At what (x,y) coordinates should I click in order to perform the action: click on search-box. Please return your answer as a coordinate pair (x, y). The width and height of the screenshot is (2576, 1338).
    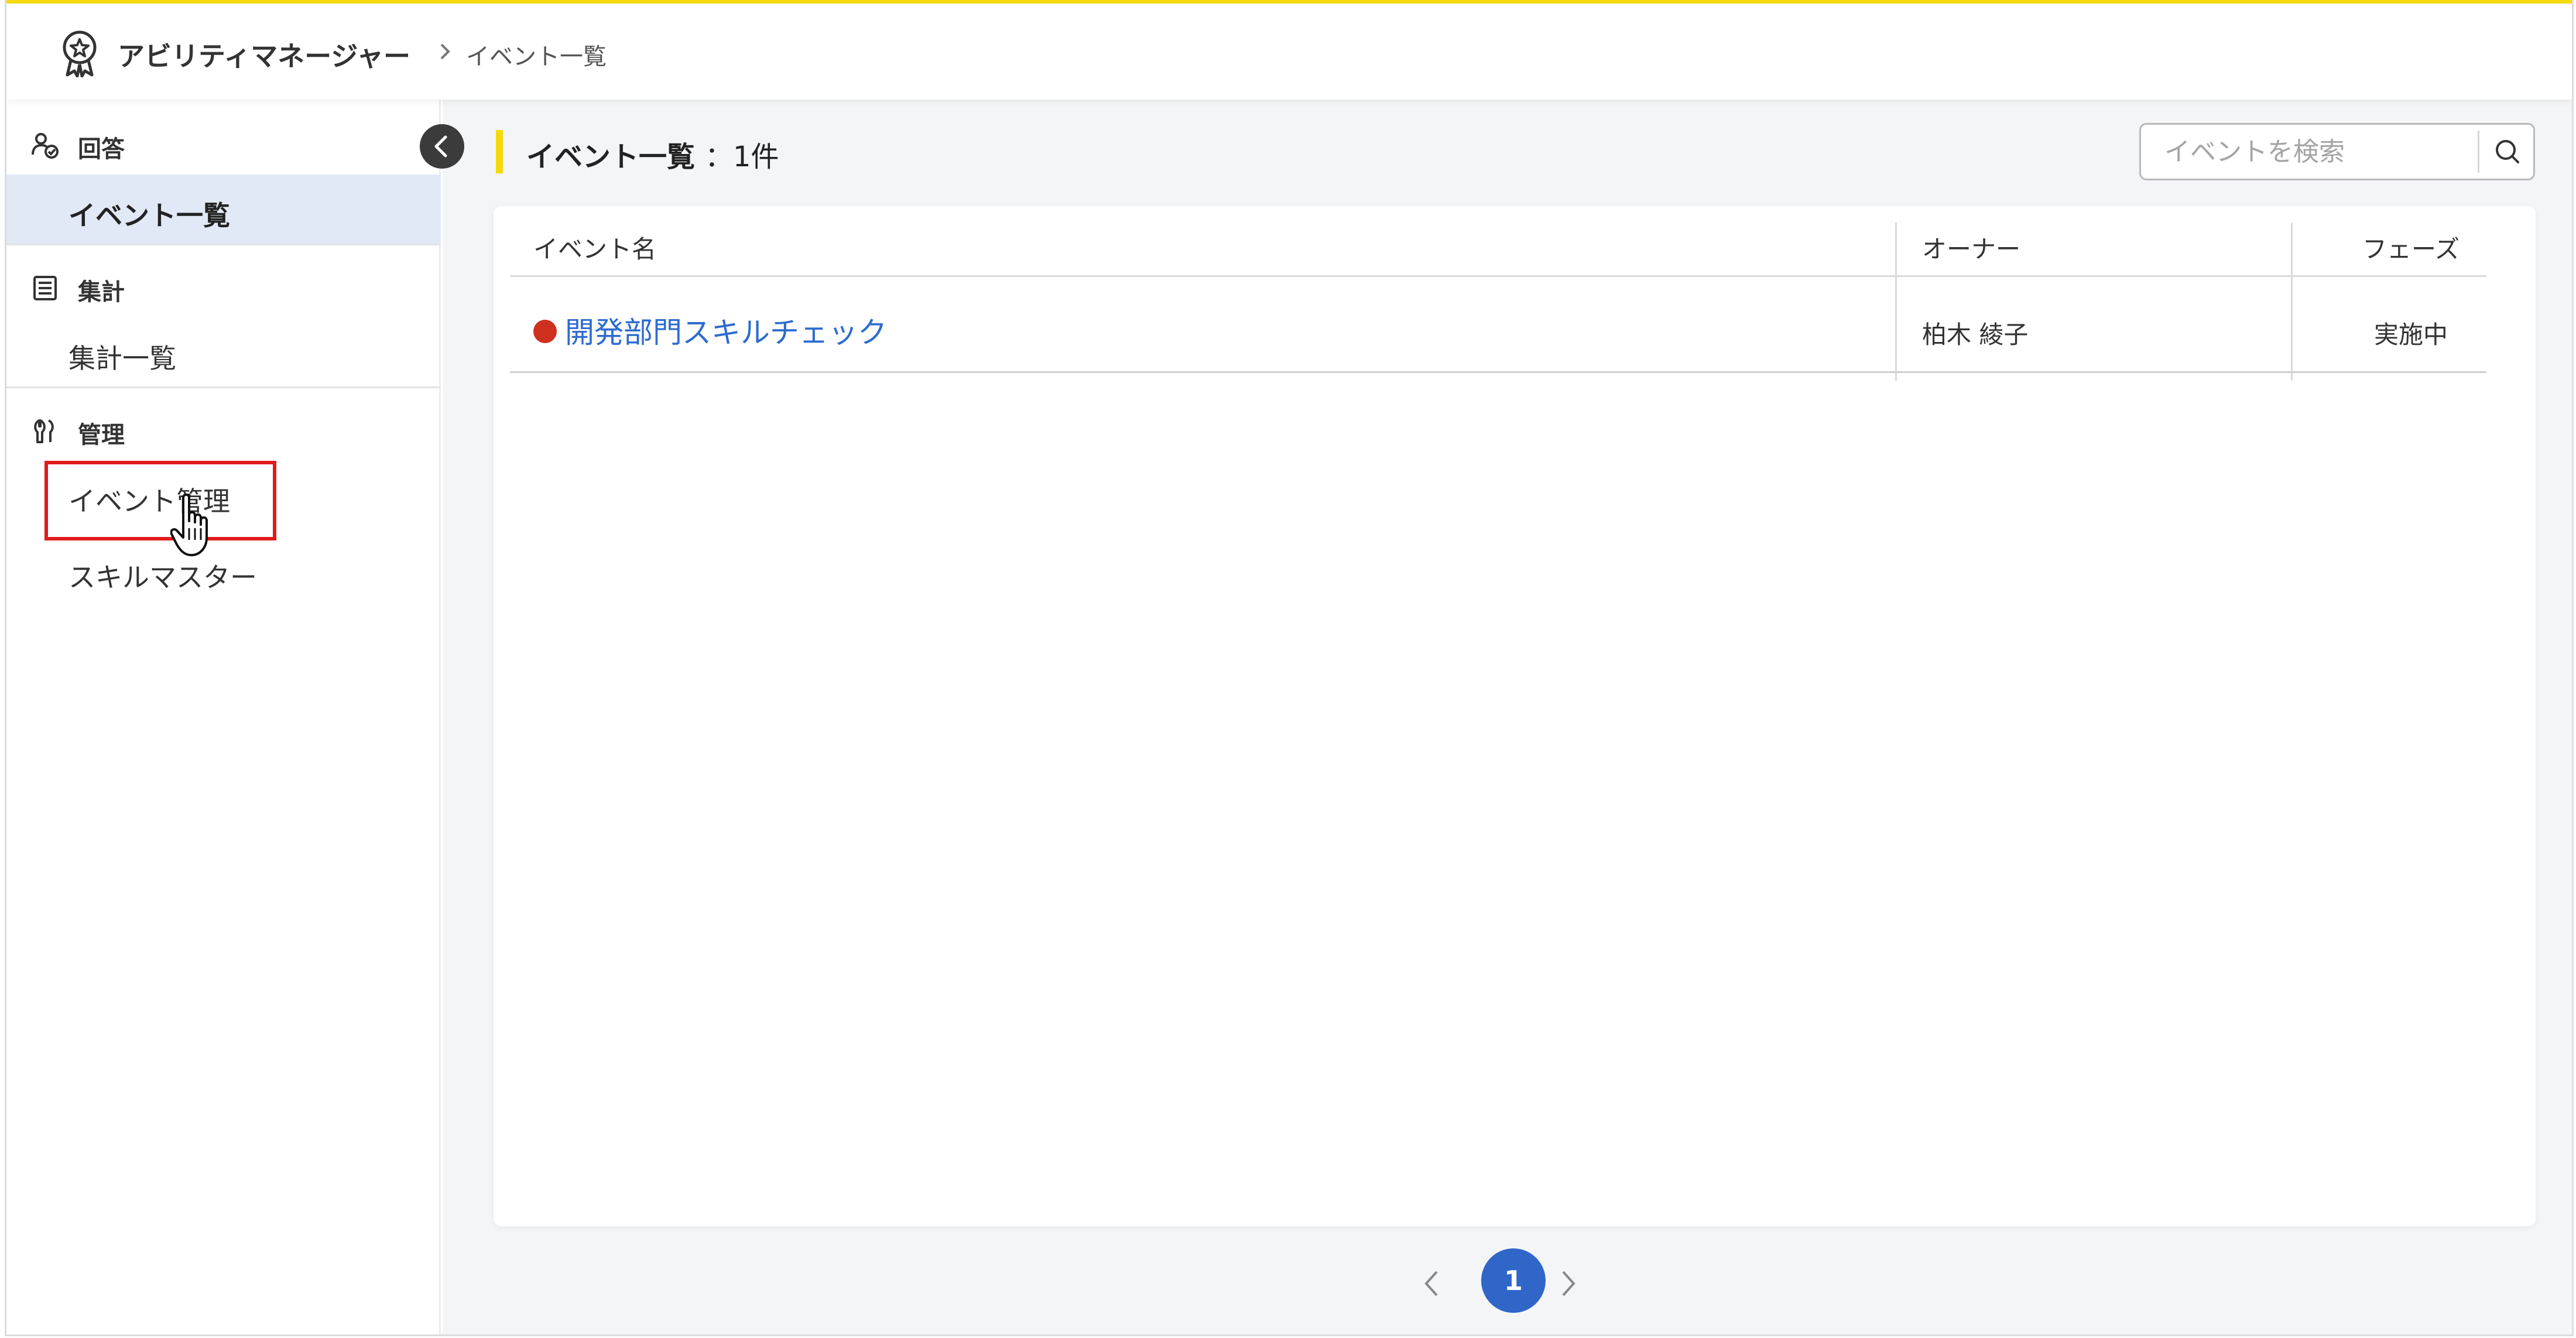
    Looking at the image, I should click on (2337, 151).